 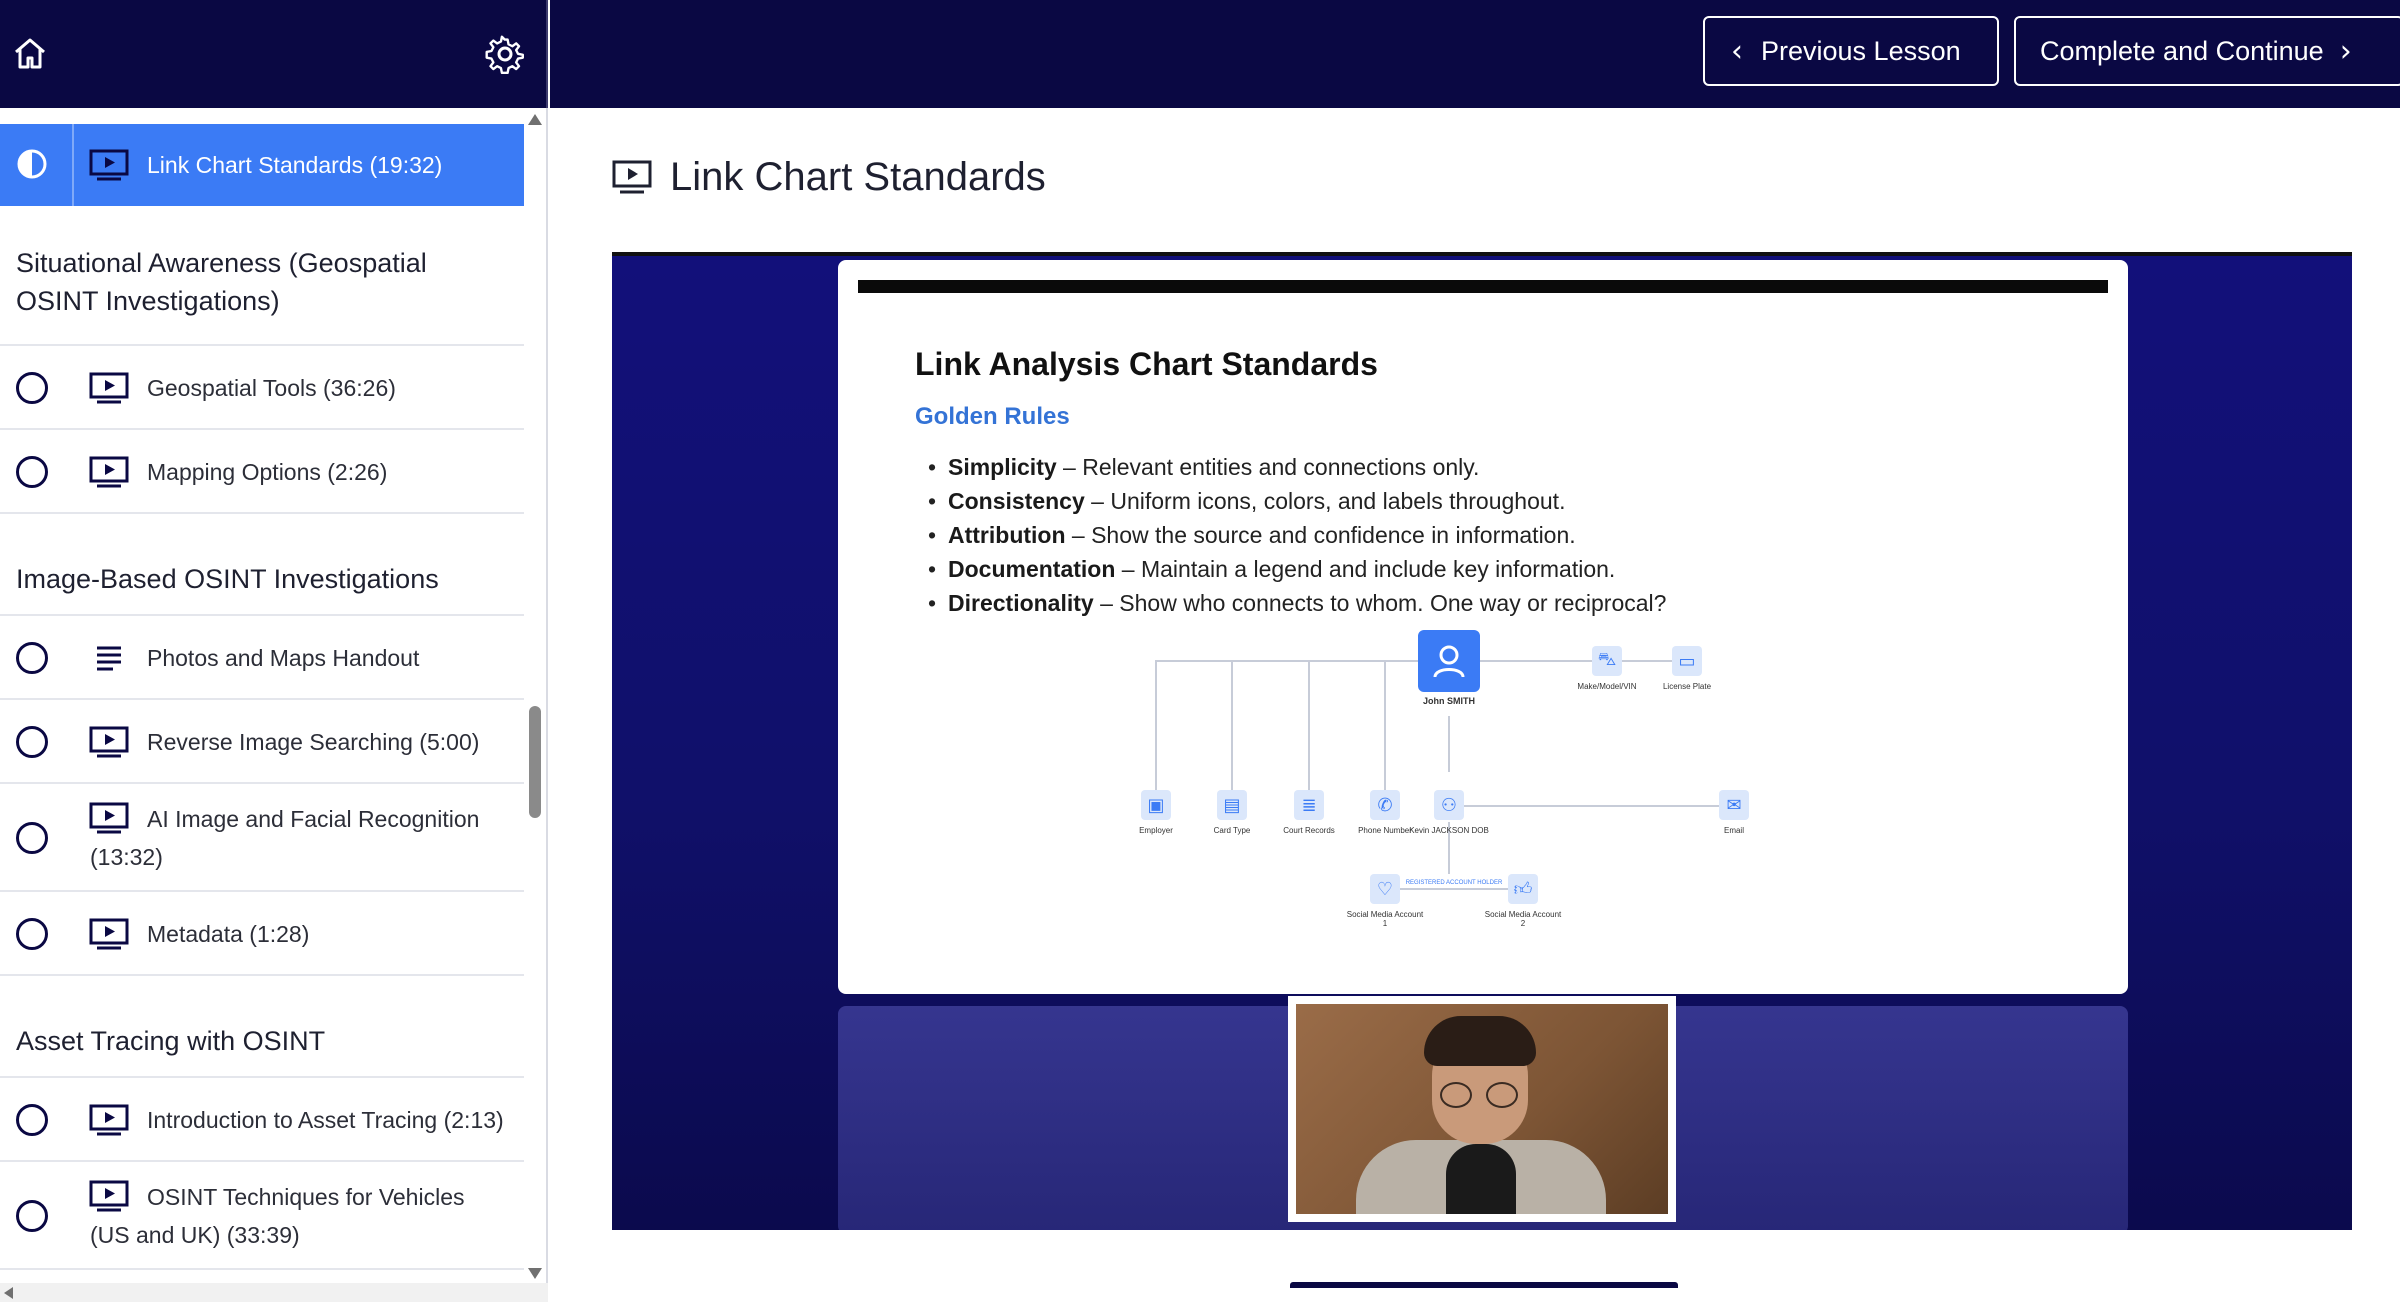 I want to click on gear-icon, so click(x=505, y=54).